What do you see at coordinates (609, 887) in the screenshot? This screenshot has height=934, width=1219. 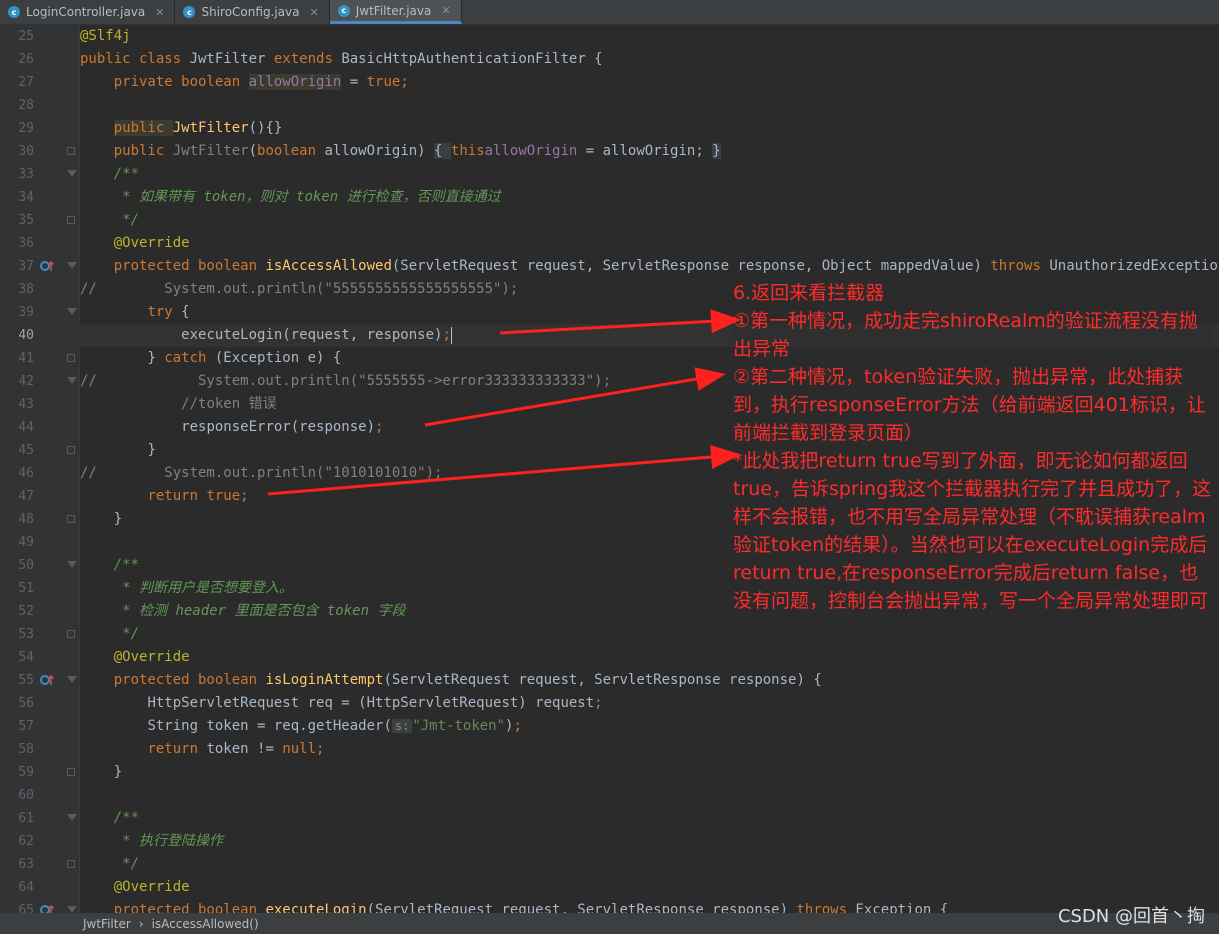 I see `code-line: 64 @Override` at bounding box center [609, 887].